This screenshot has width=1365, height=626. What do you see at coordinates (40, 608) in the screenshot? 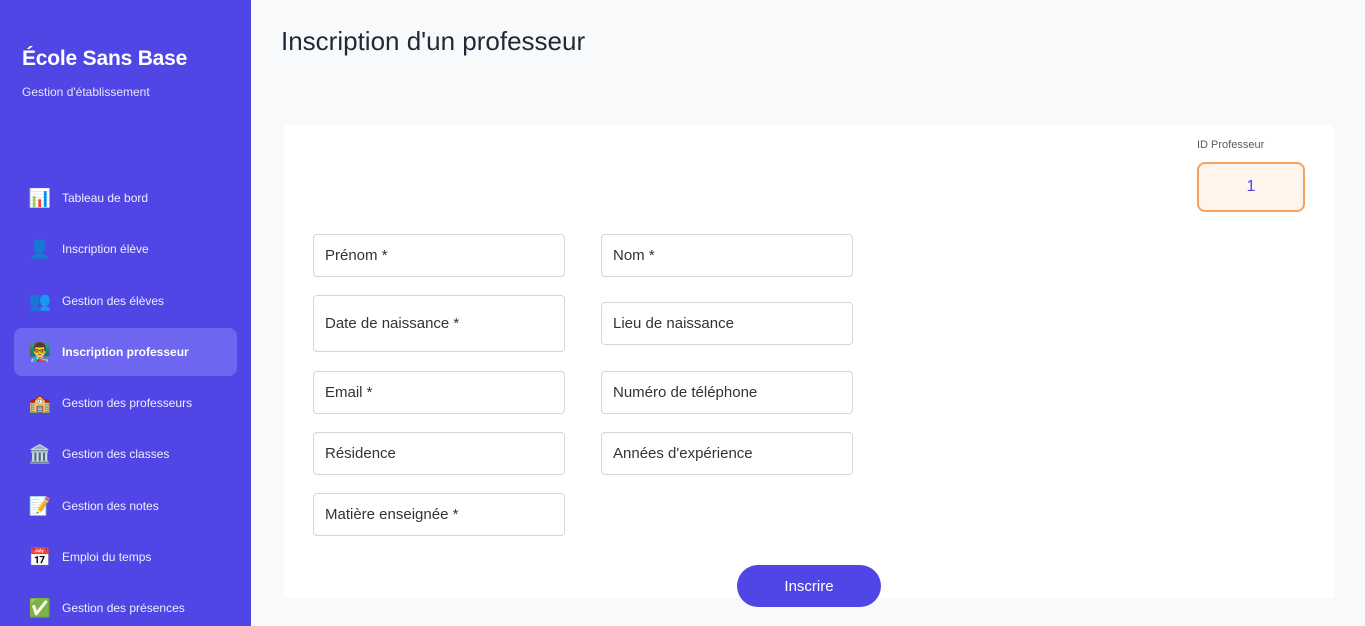
I see `check-icon: ✅` at bounding box center [40, 608].